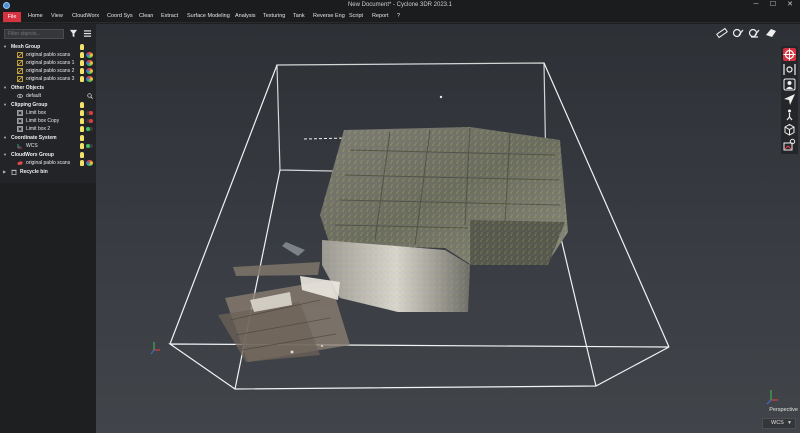 The height and width of the screenshot is (433, 800). I want to click on user-view-button, so click(789, 84).